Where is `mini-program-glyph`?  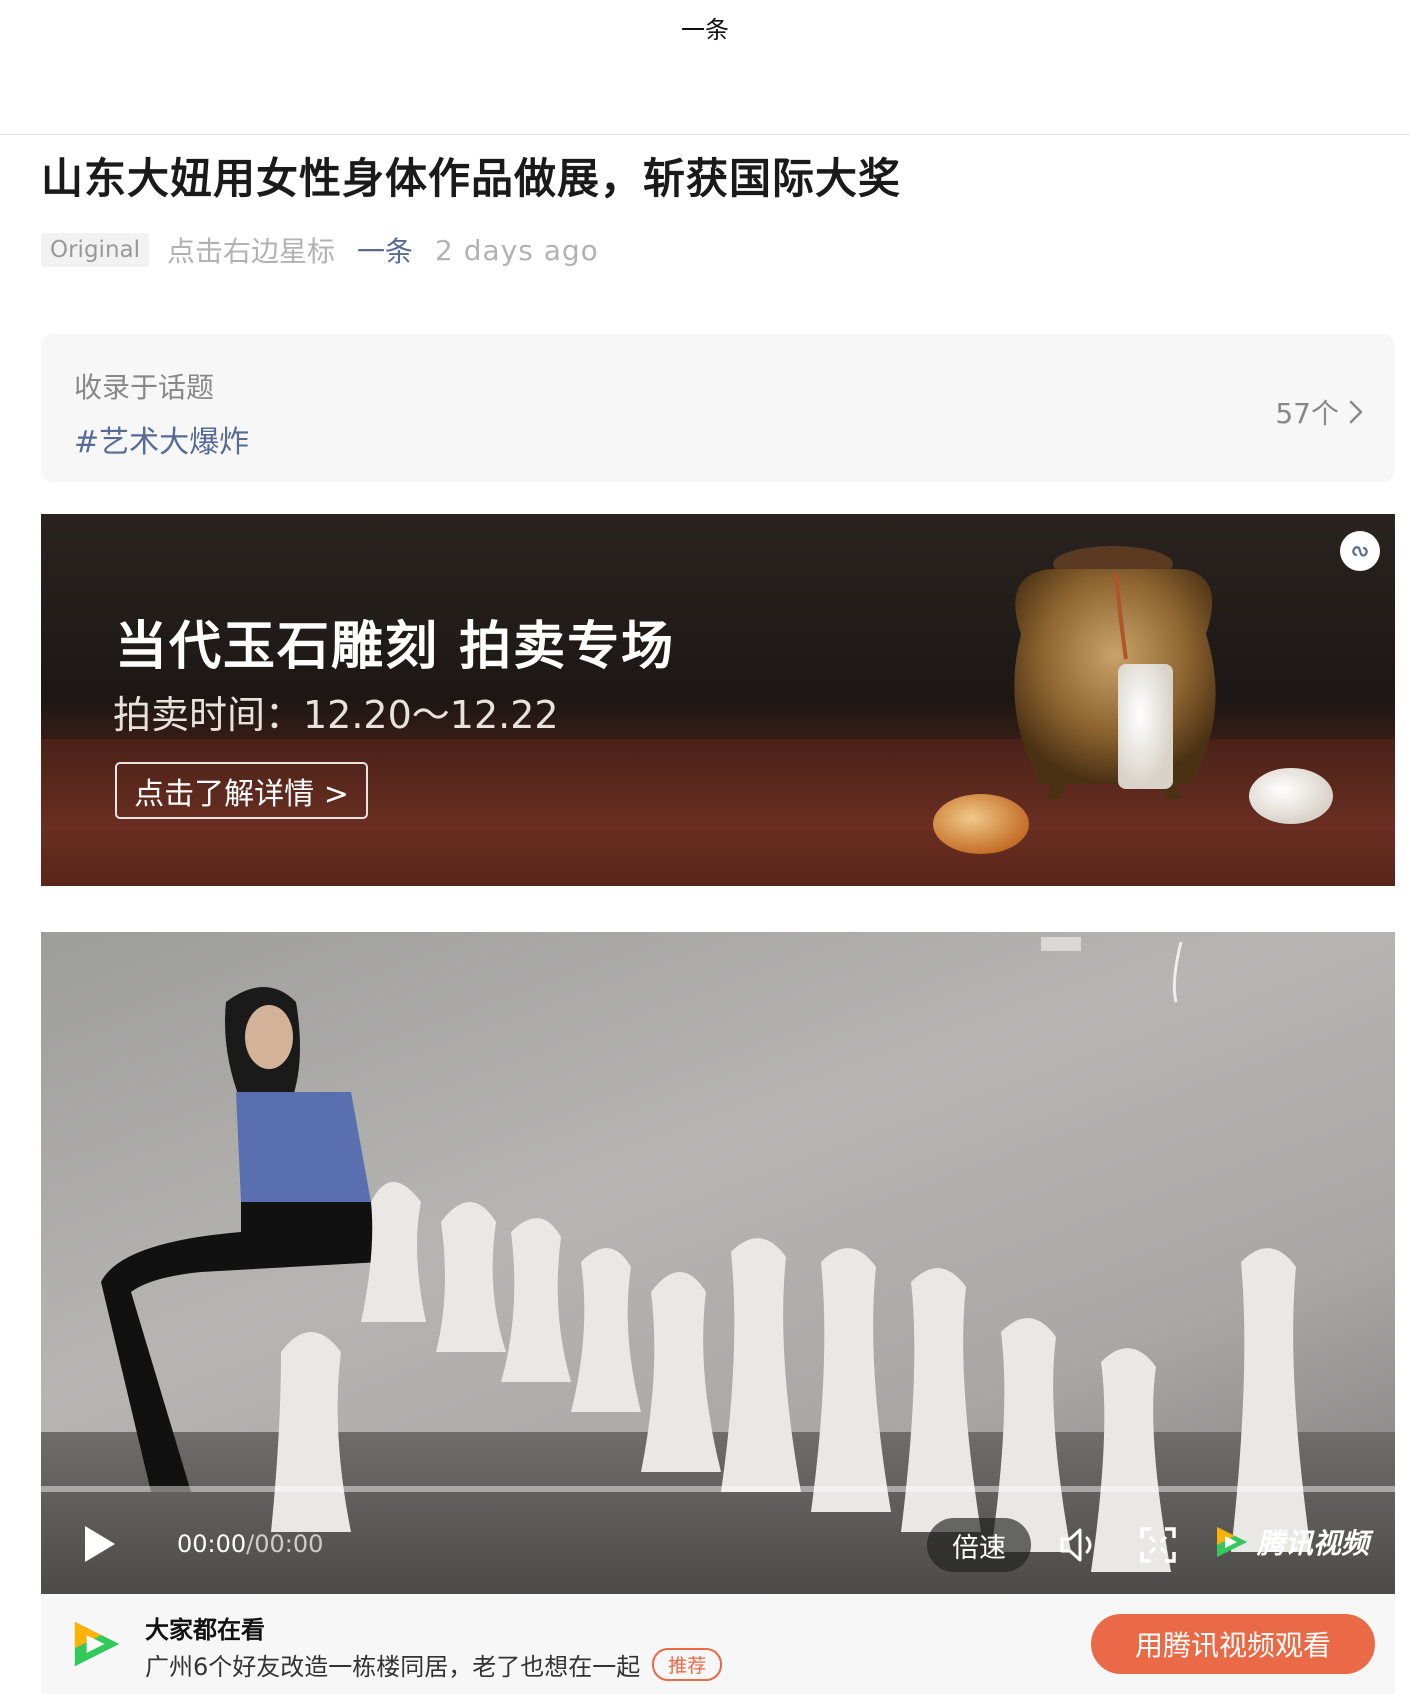 mini-program-glyph is located at coordinates (1360, 551).